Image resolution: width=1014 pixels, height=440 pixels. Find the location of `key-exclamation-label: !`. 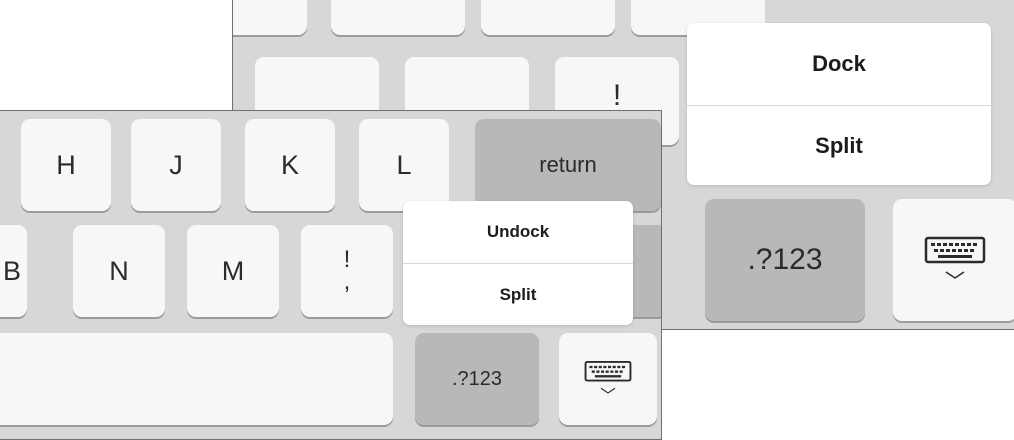

key-exclamation-label: ! is located at coordinates (617, 95).